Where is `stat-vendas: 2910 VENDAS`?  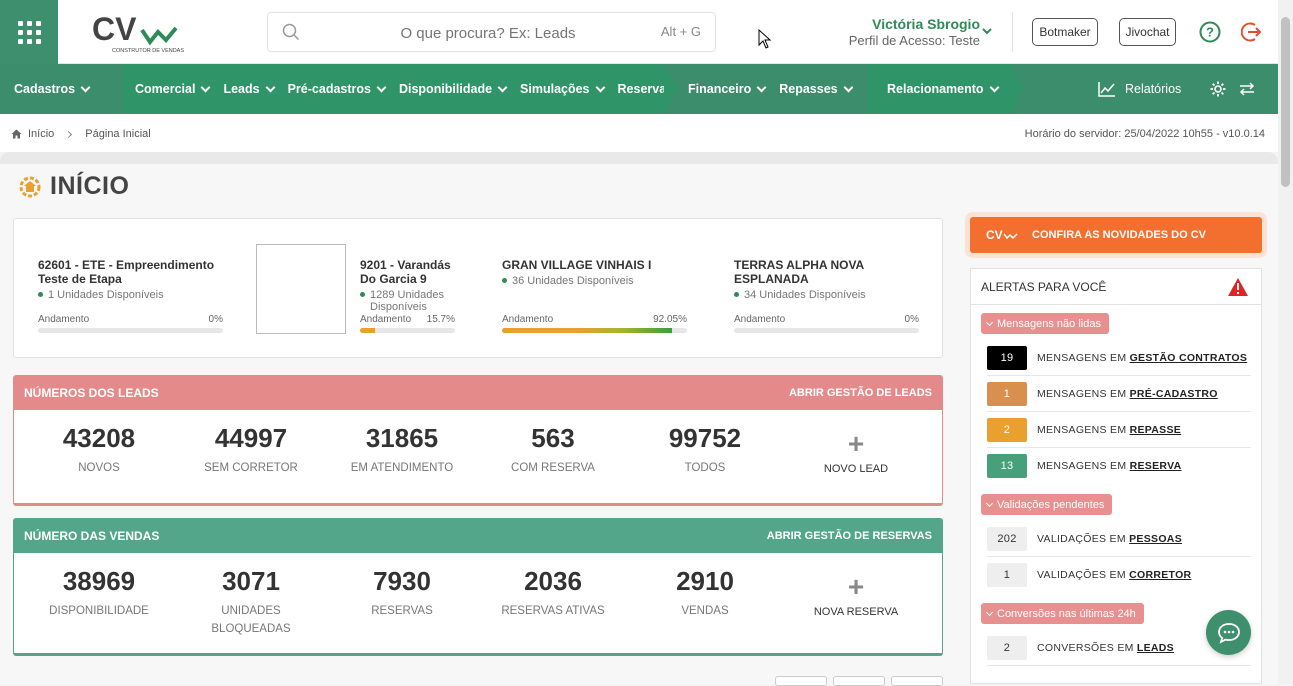 stat-vendas: 2910 VENDAS is located at coordinates (705, 593).